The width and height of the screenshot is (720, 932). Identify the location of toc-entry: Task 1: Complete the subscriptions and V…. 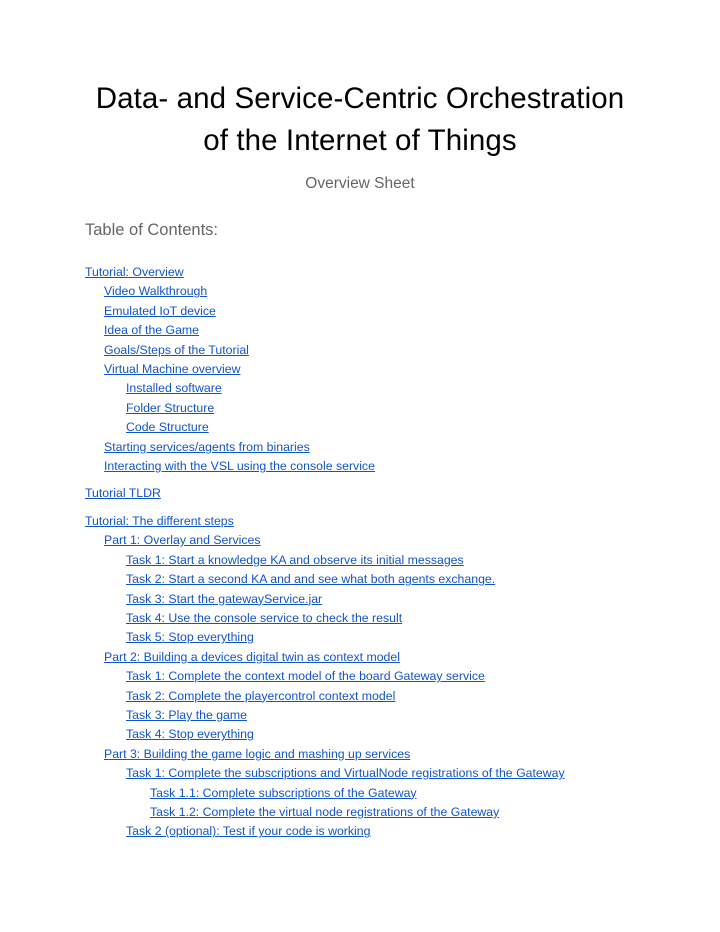
(360, 773).